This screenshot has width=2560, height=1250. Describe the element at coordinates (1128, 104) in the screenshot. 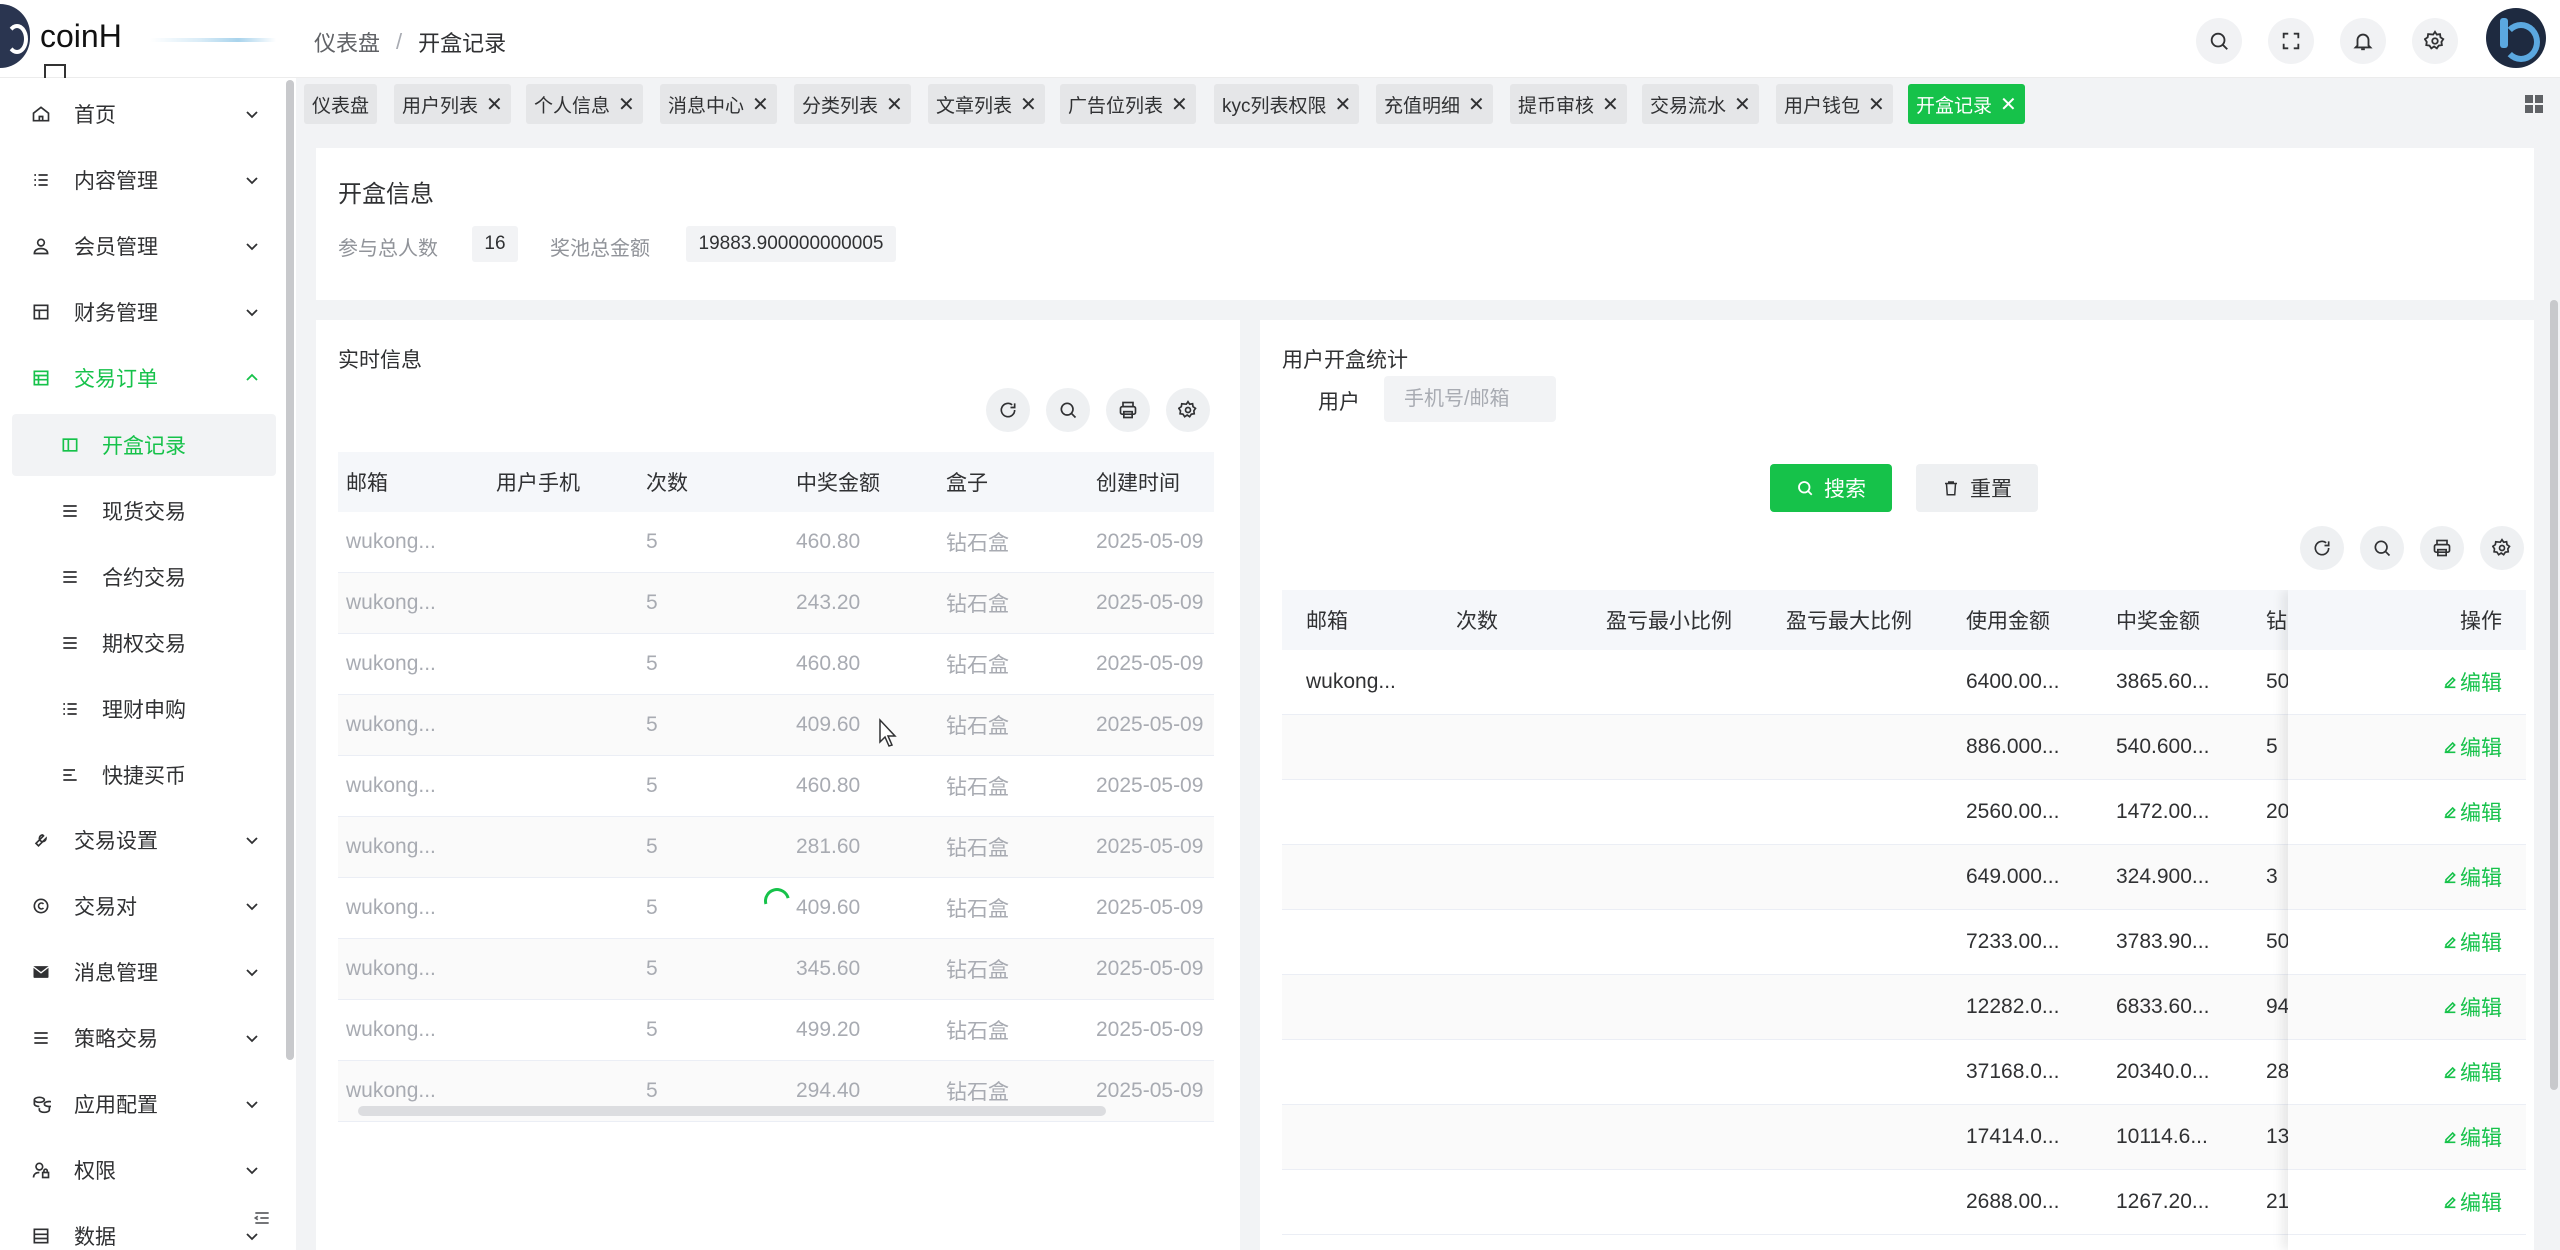

I see `tab-ad-list: 广告位列表 ✕` at that location.